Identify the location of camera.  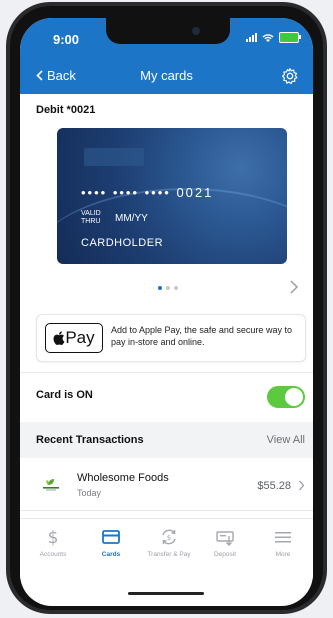
(196, 31).